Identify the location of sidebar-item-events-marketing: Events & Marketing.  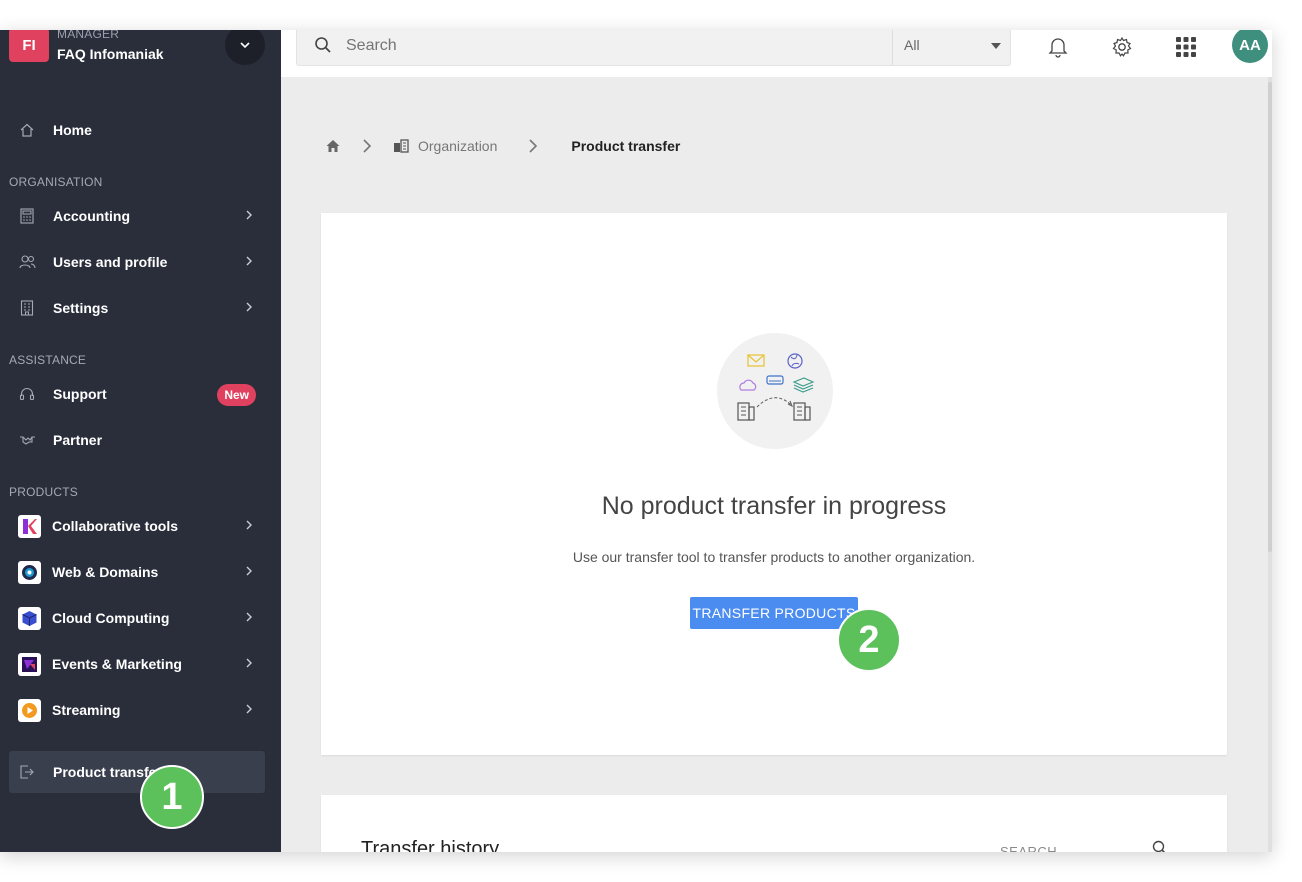
(137, 664).